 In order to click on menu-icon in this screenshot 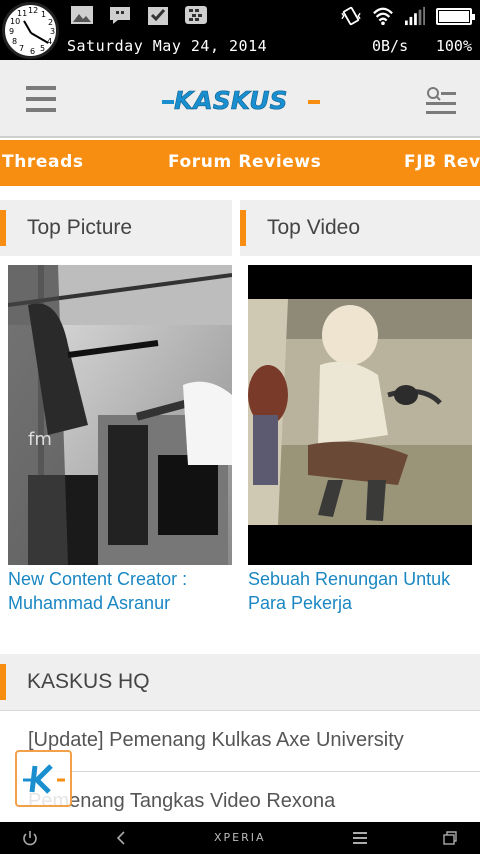, I will do `click(360, 838)`.